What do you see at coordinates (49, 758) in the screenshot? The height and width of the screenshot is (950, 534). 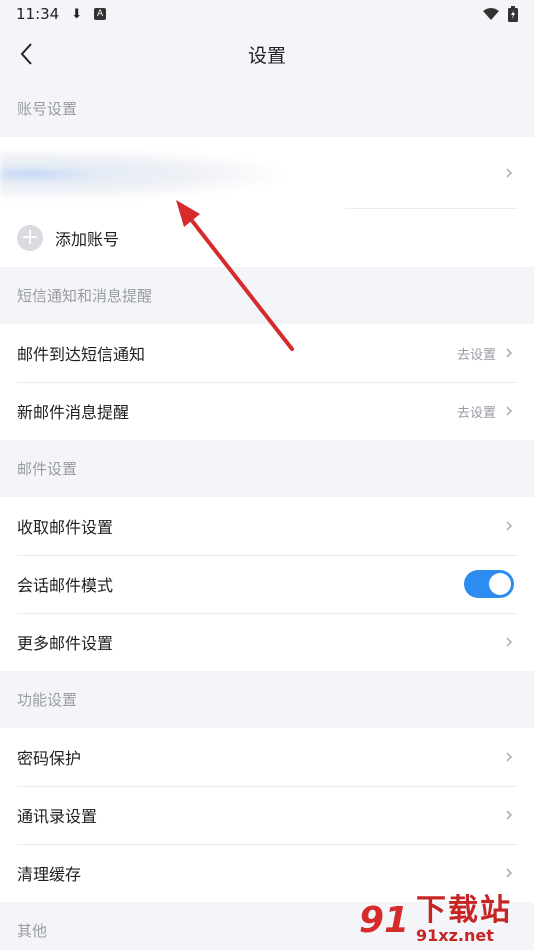 I see `row-label: 密码保护` at bounding box center [49, 758].